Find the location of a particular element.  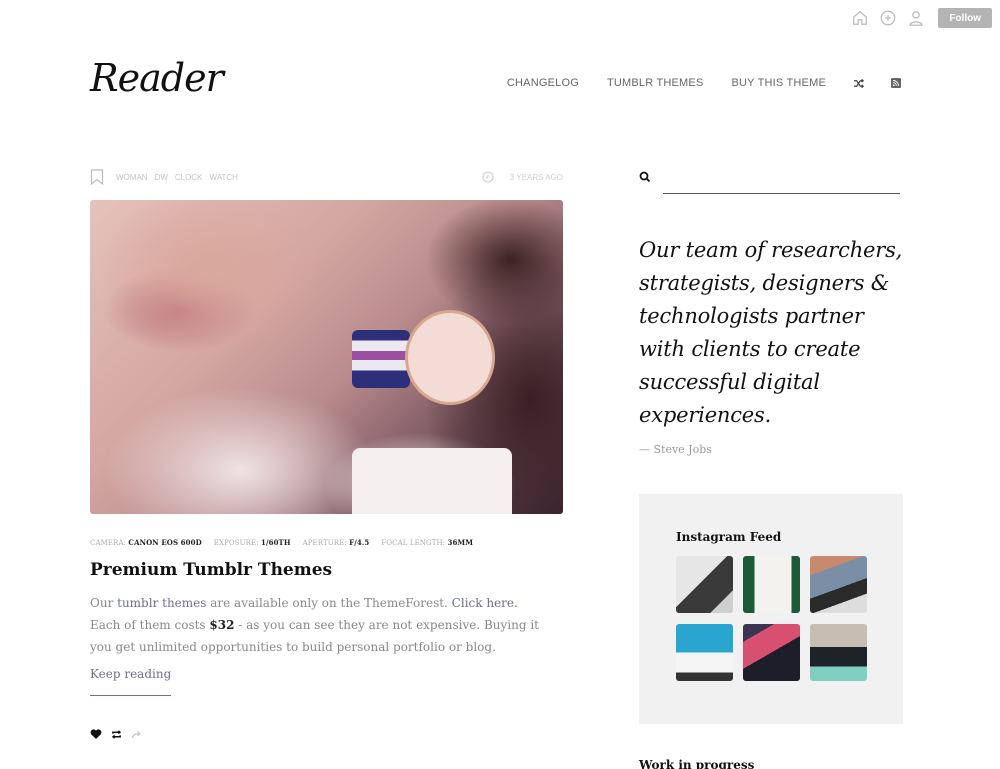

shuffle-icon is located at coordinates (858, 83).